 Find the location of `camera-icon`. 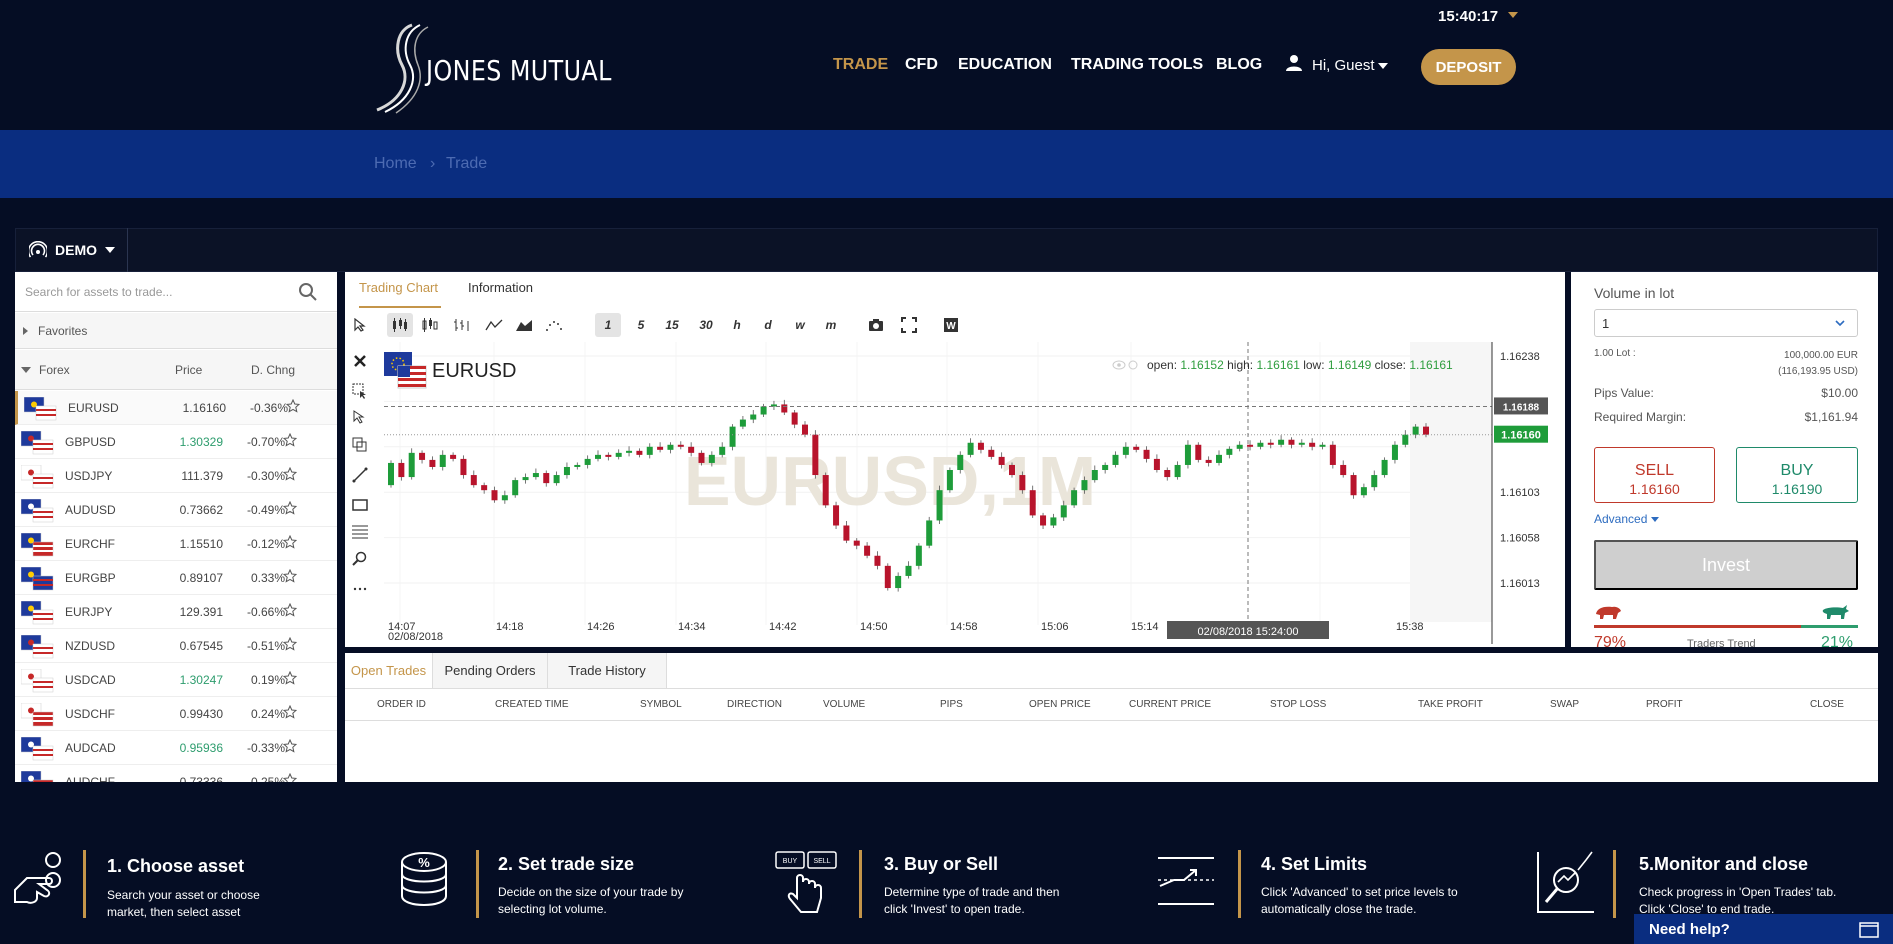

camera-icon is located at coordinates (876, 325).